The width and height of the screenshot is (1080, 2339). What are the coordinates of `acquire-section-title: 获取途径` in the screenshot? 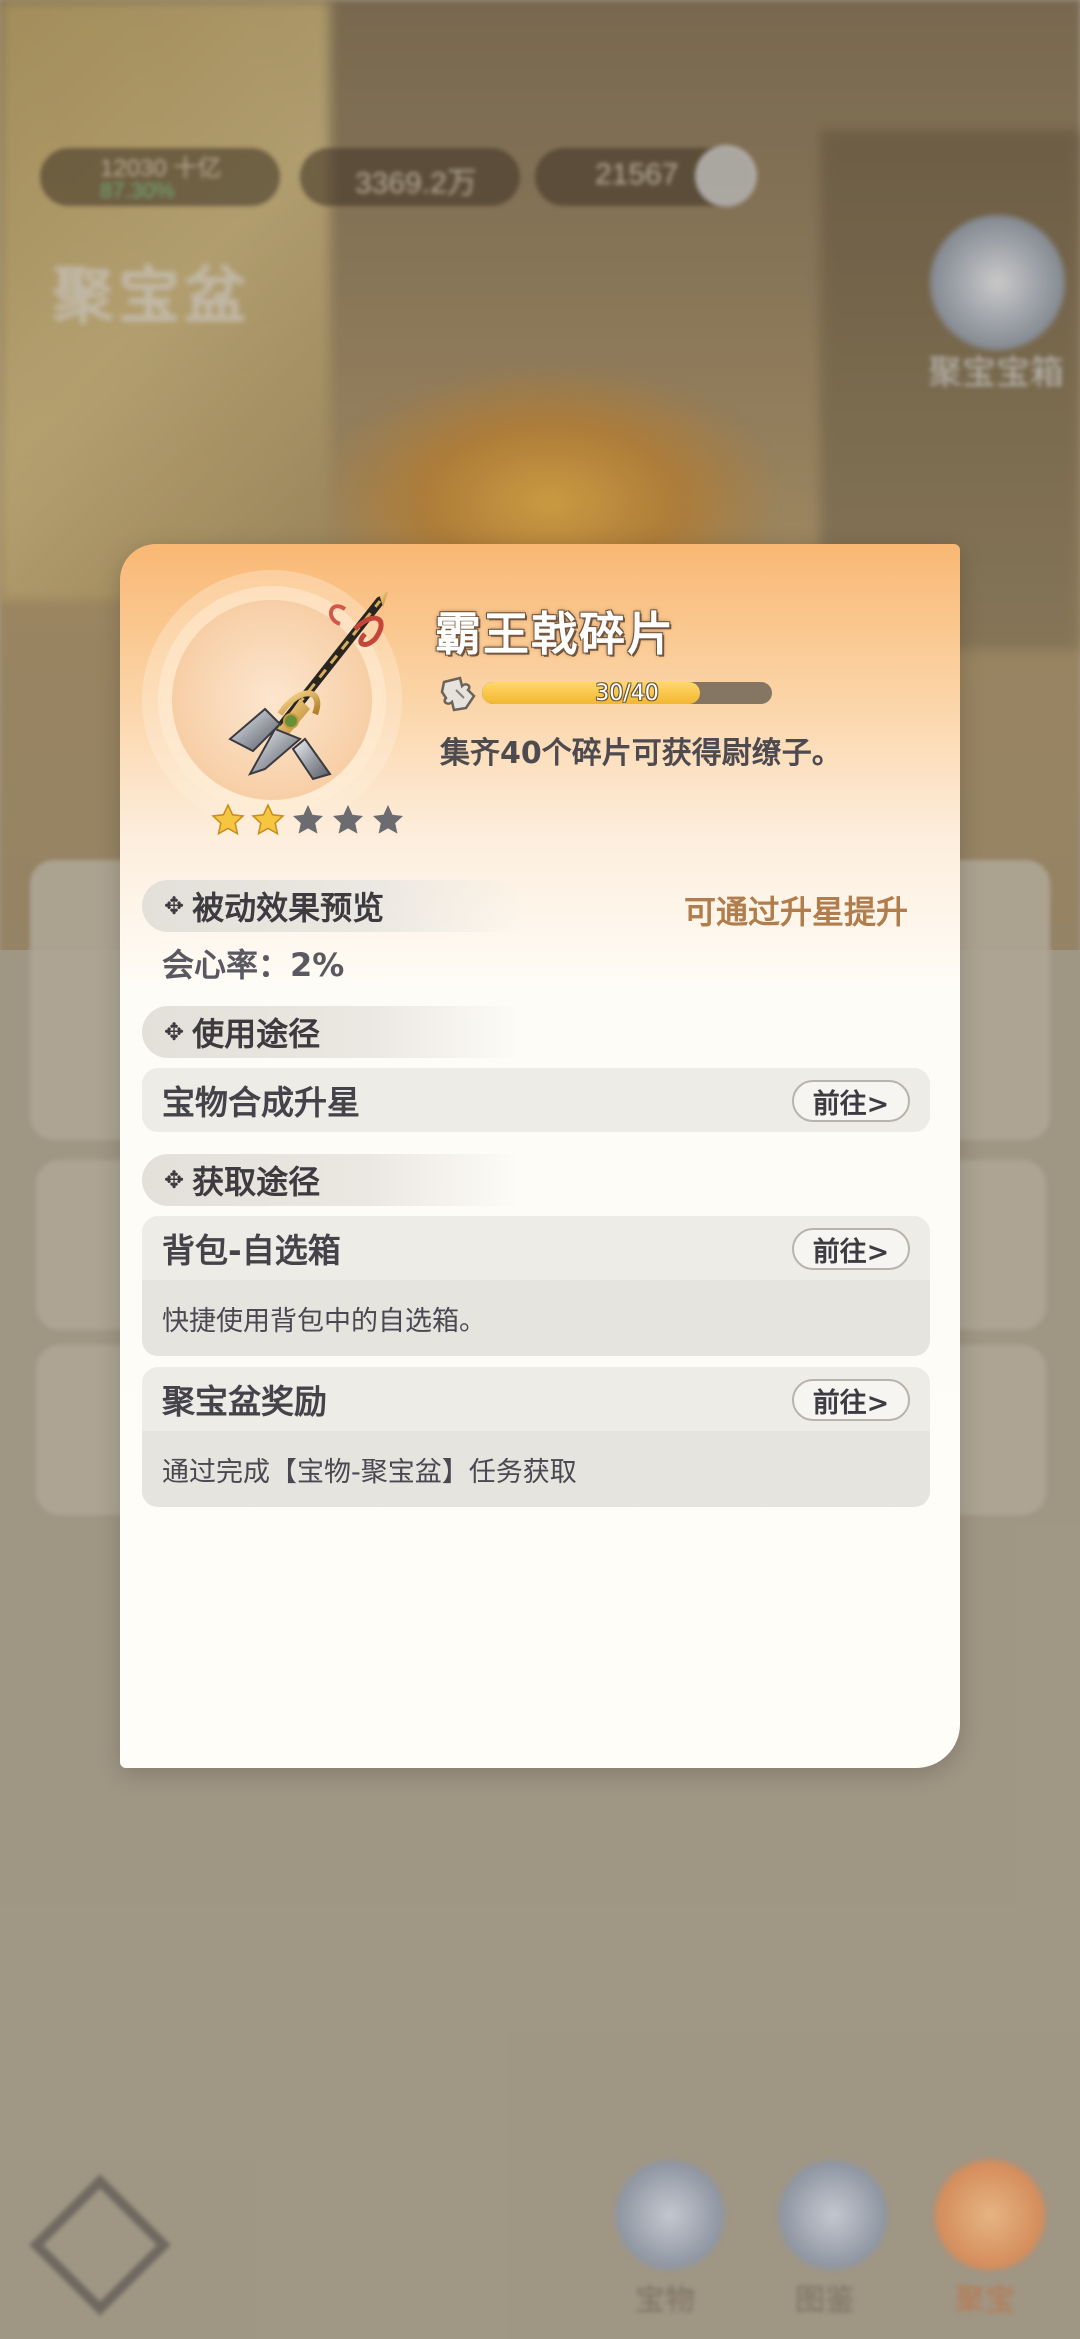 It's located at (256, 1182).